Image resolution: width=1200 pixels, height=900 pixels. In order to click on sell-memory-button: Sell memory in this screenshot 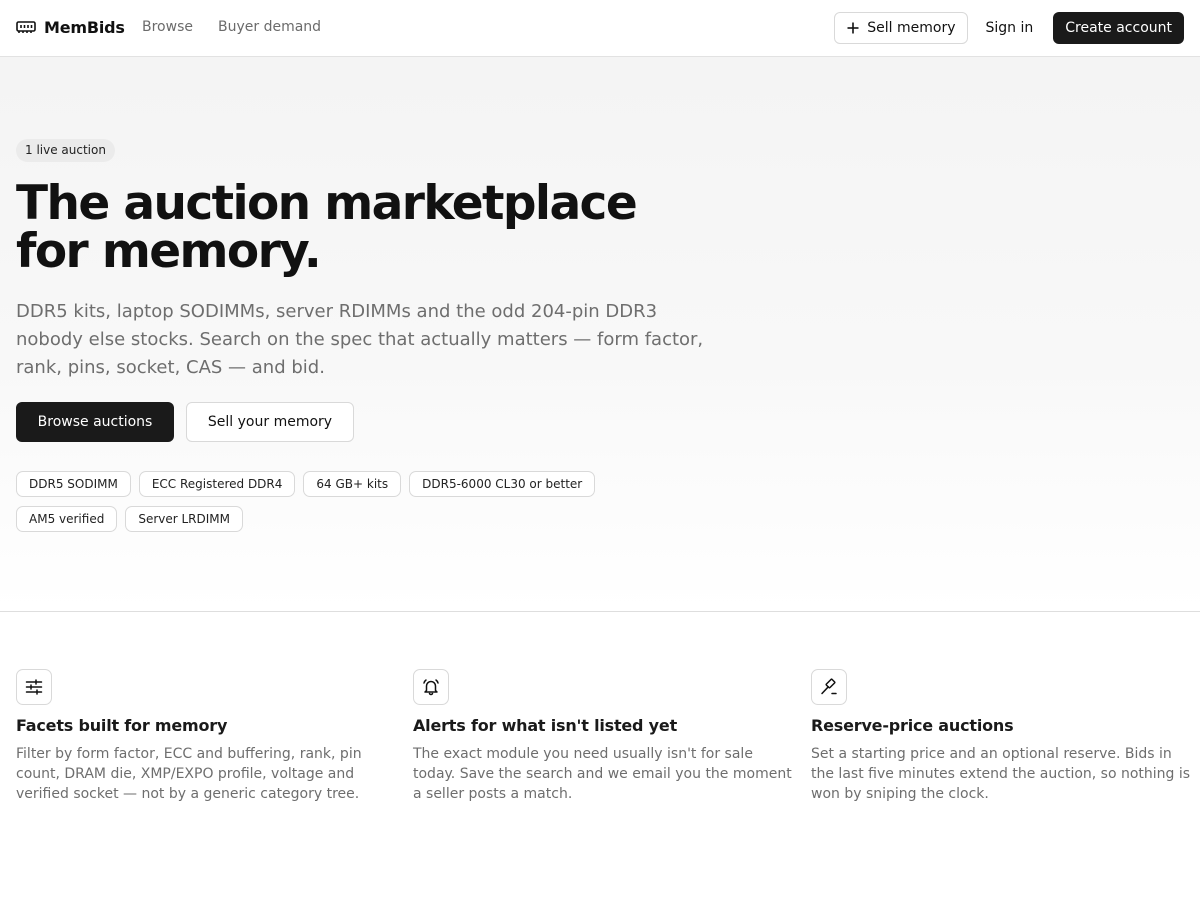, I will do `click(901, 28)`.